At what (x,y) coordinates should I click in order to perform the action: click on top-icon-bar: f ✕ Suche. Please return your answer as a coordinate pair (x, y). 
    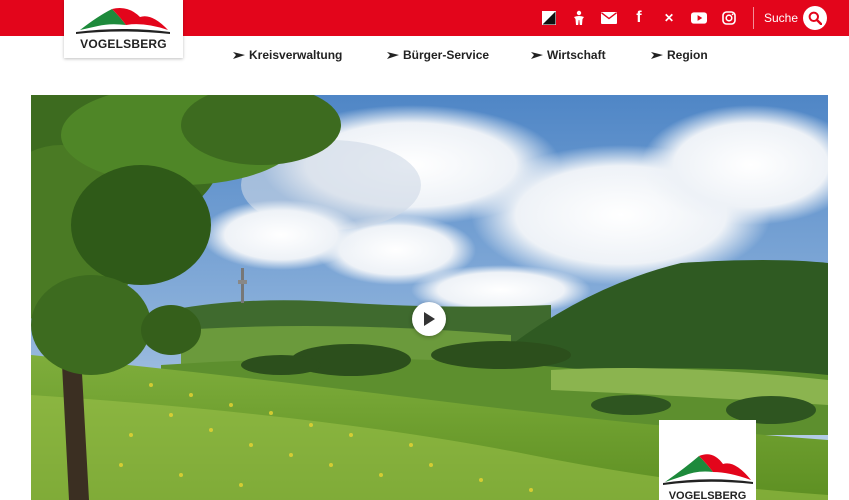
    Looking at the image, I should click on (677, 18).